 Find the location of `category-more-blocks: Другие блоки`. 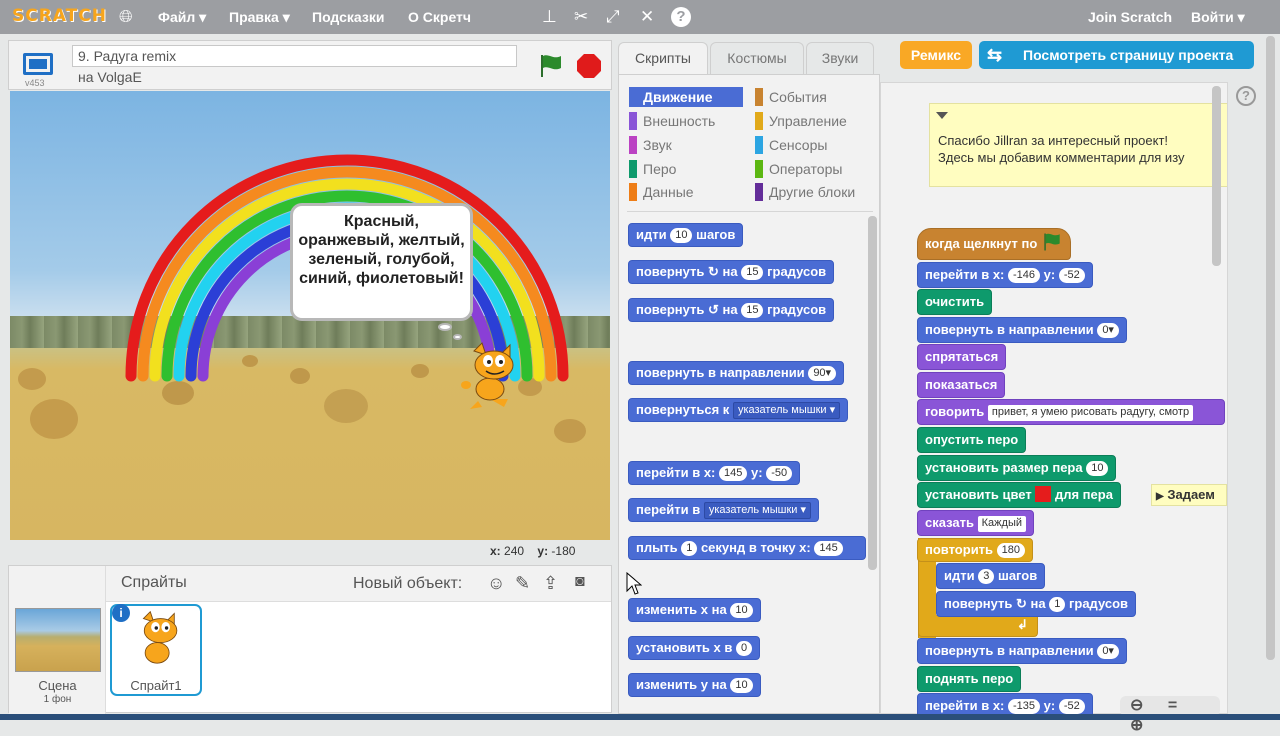

category-more-blocks: Другие блоки is located at coordinates (815, 192).